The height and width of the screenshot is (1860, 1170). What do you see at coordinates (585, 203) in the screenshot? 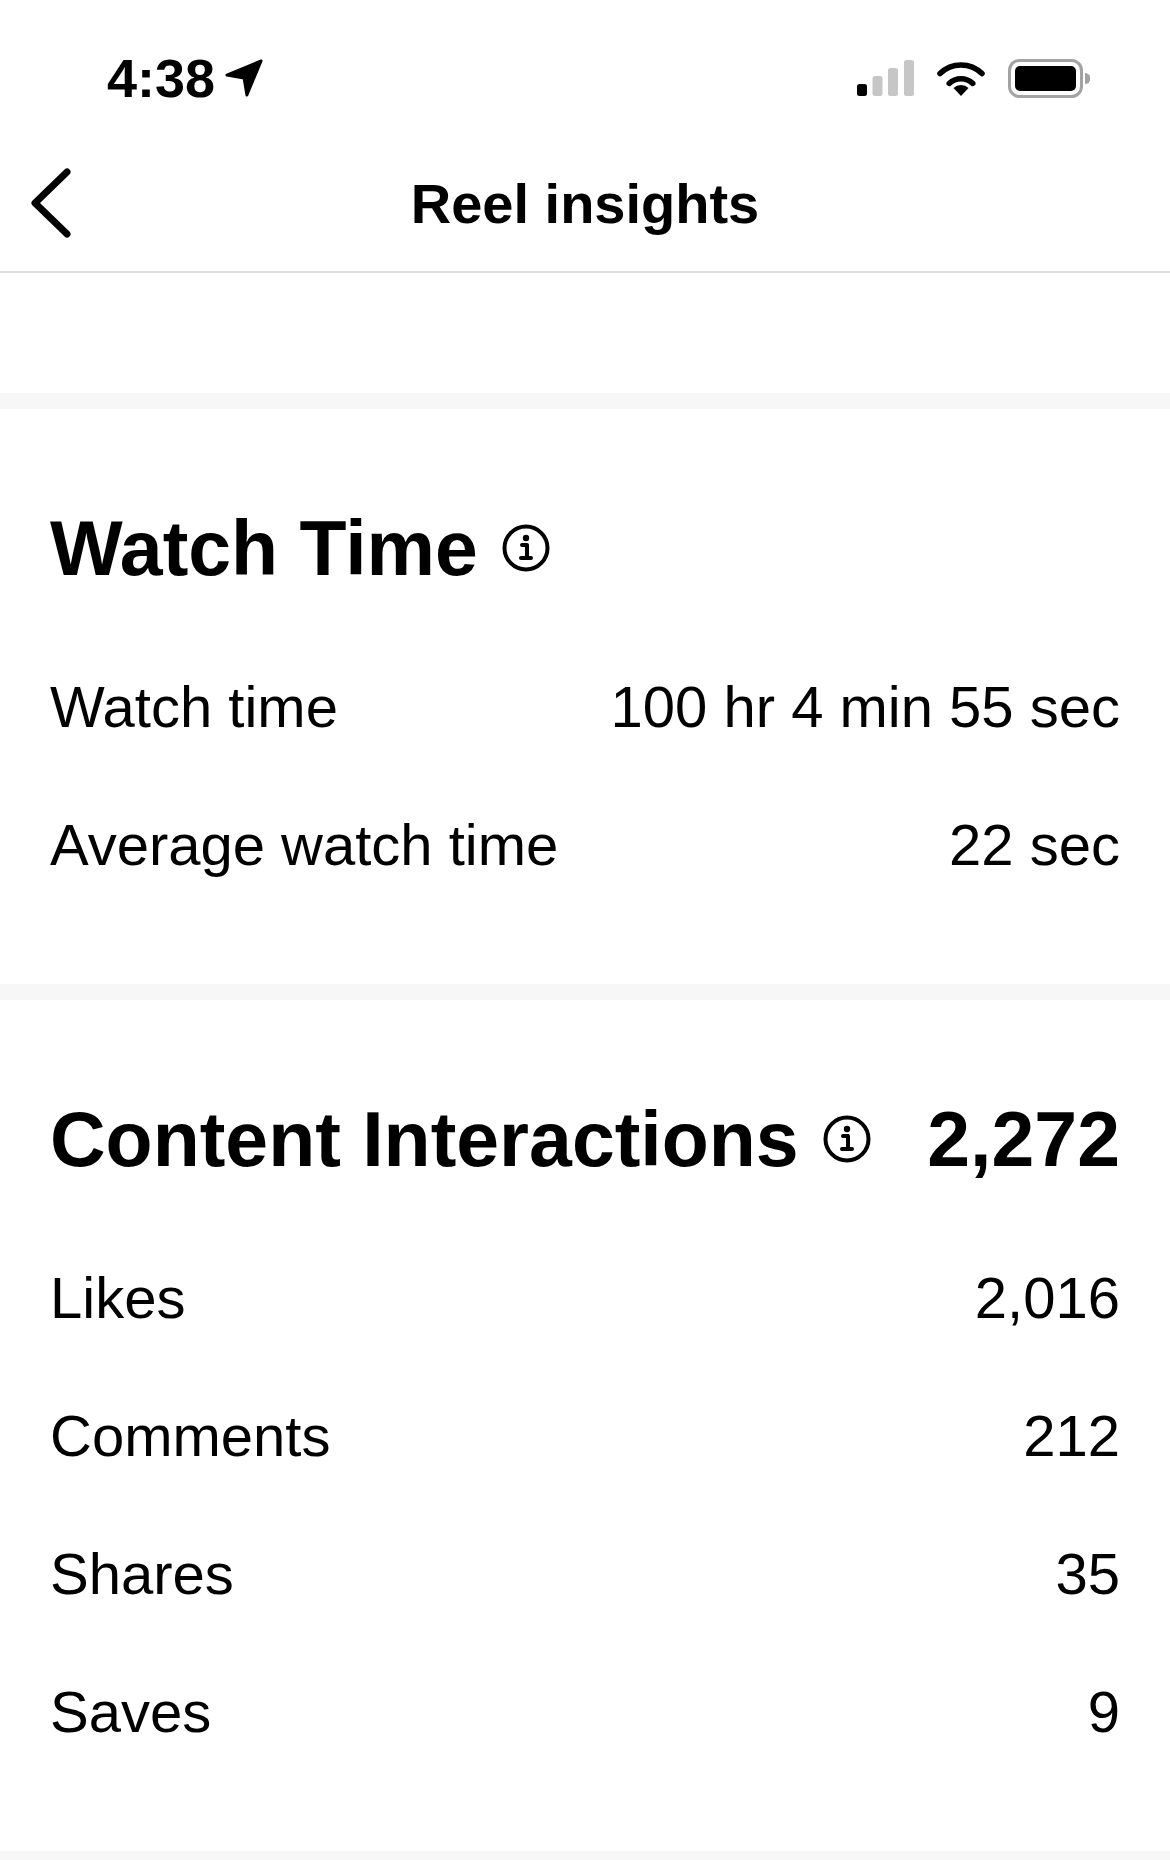
I see `page-title: Reel insights` at bounding box center [585, 203].